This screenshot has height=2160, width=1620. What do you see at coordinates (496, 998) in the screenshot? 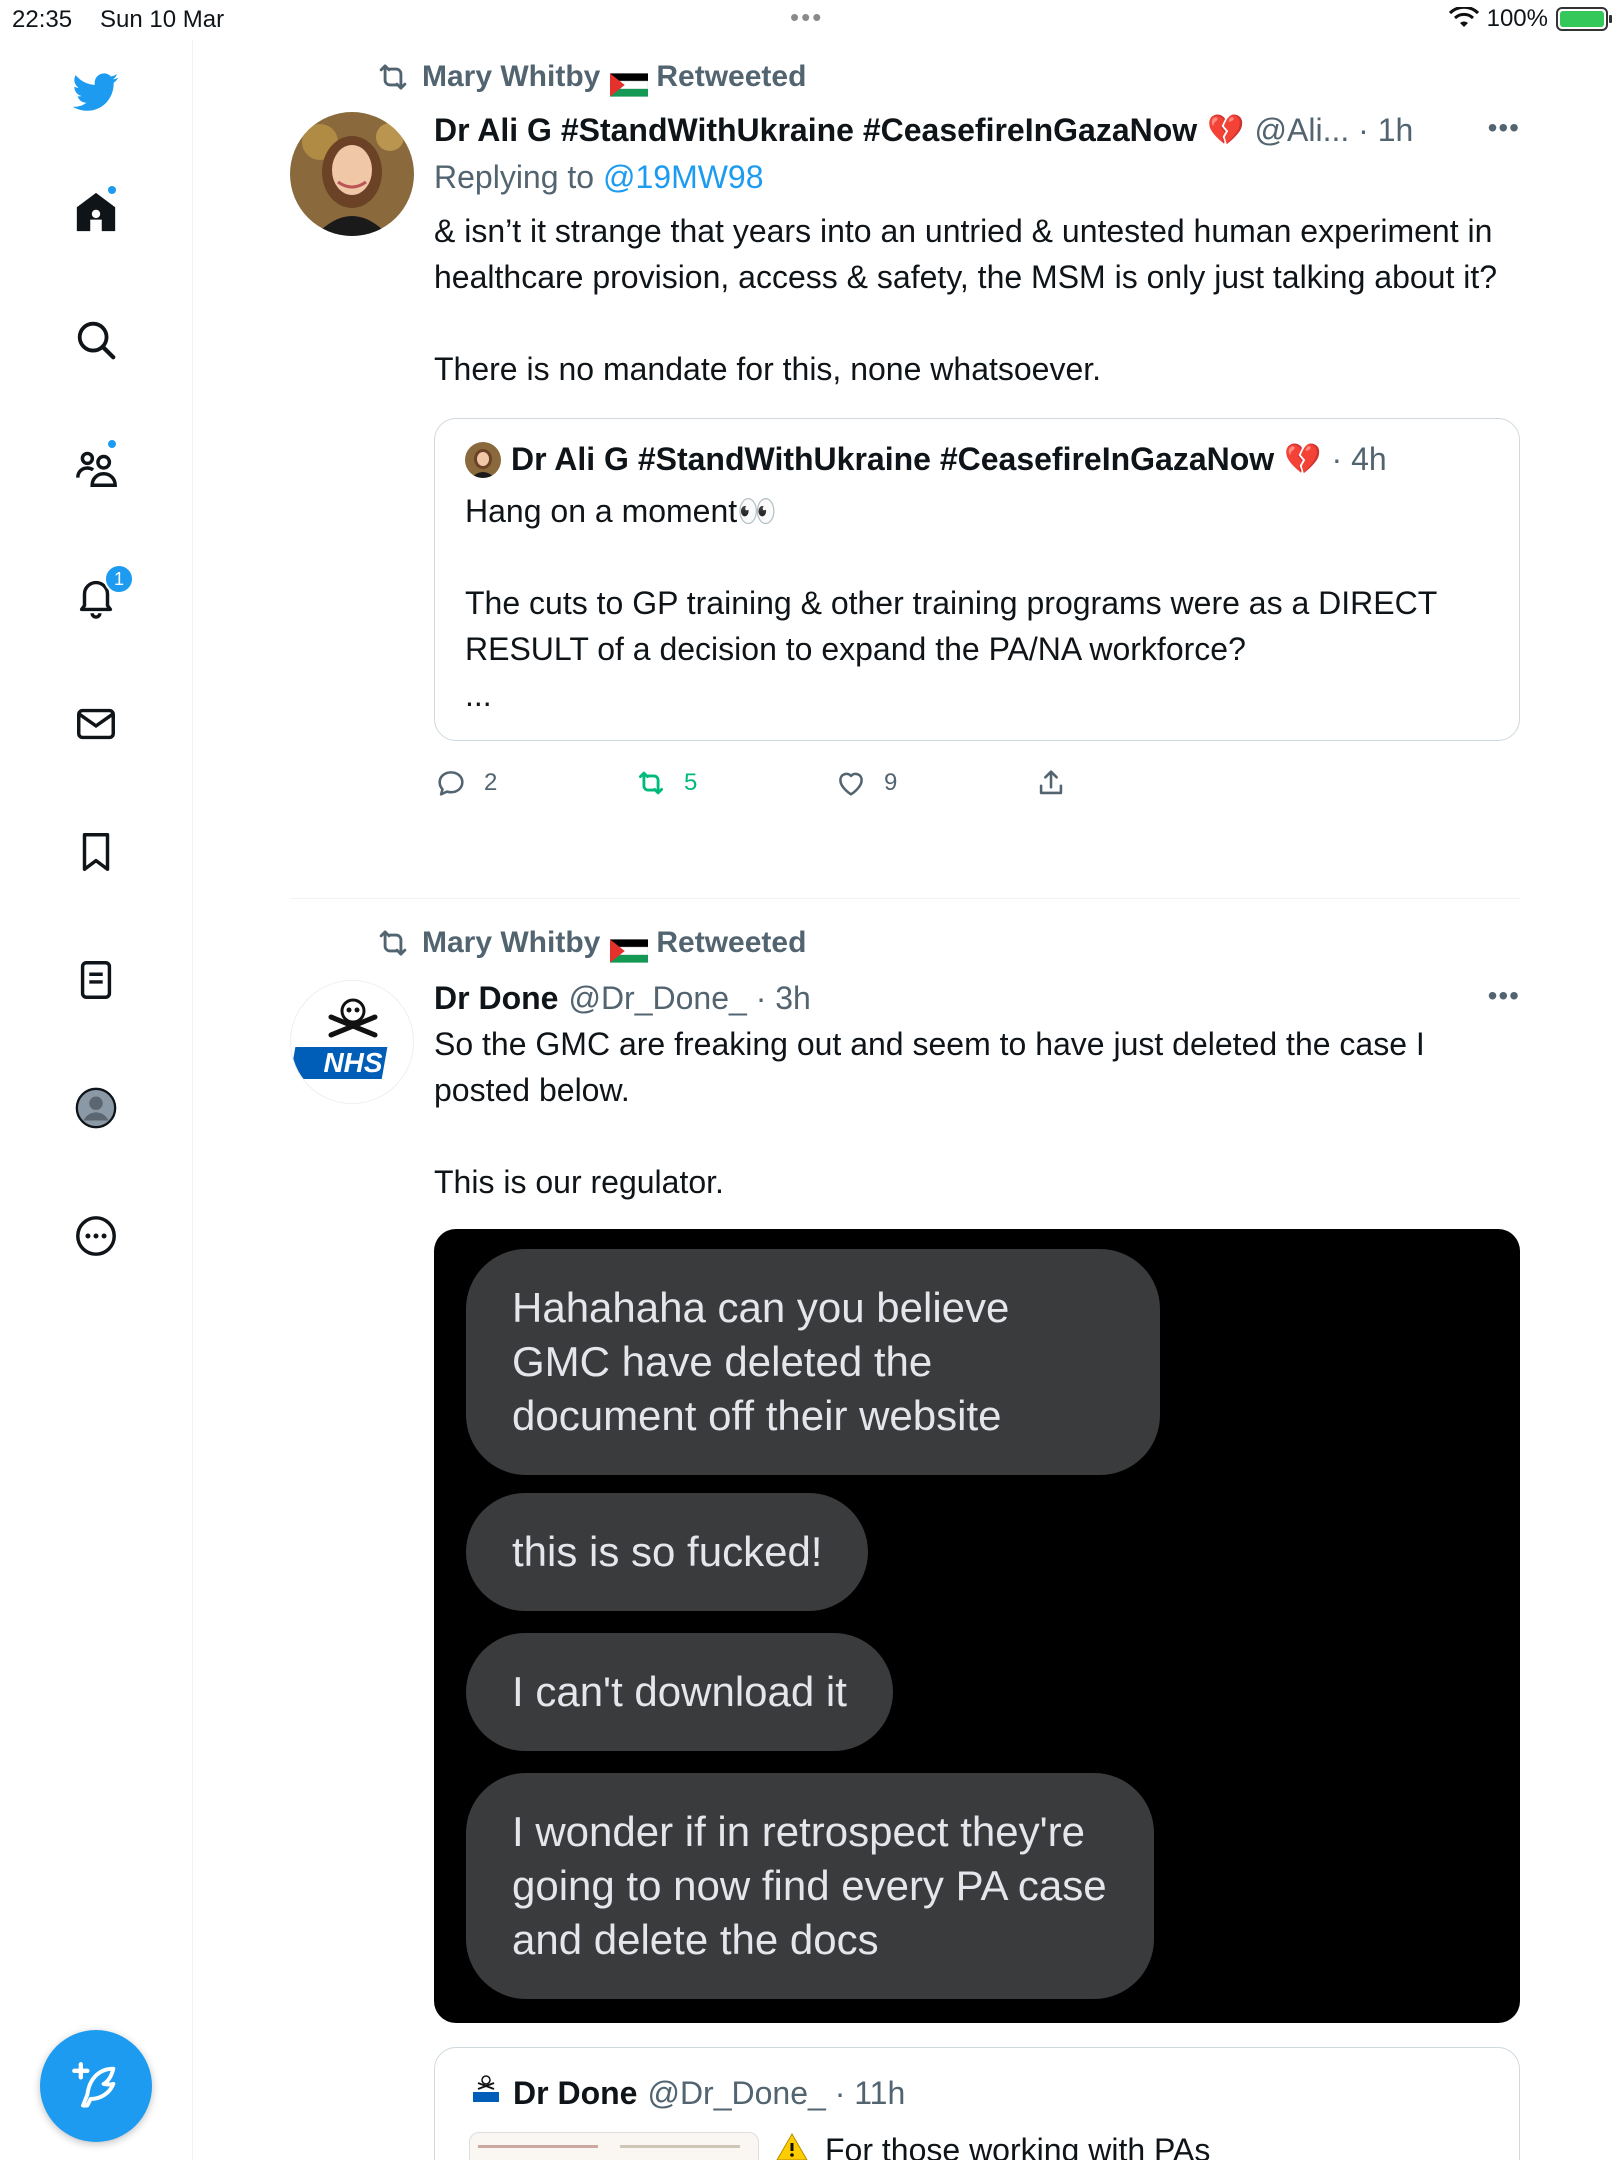
I see `author-name: Dr Done` at bounding box center [496, 998].